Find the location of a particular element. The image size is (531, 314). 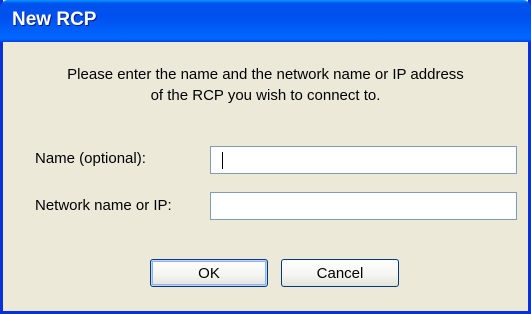

cancel-button: Cancel is located at coordinates (340, 273).